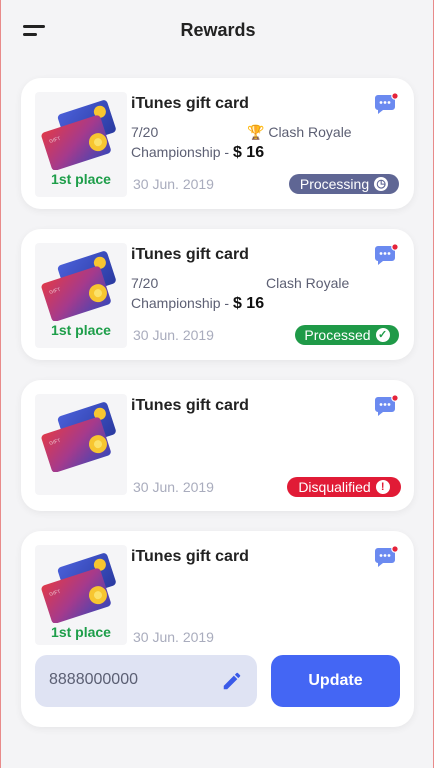  Describe the element at coordinates (347, 335) in the screenshot. I see `status-badge: Processed ✓` at that location.